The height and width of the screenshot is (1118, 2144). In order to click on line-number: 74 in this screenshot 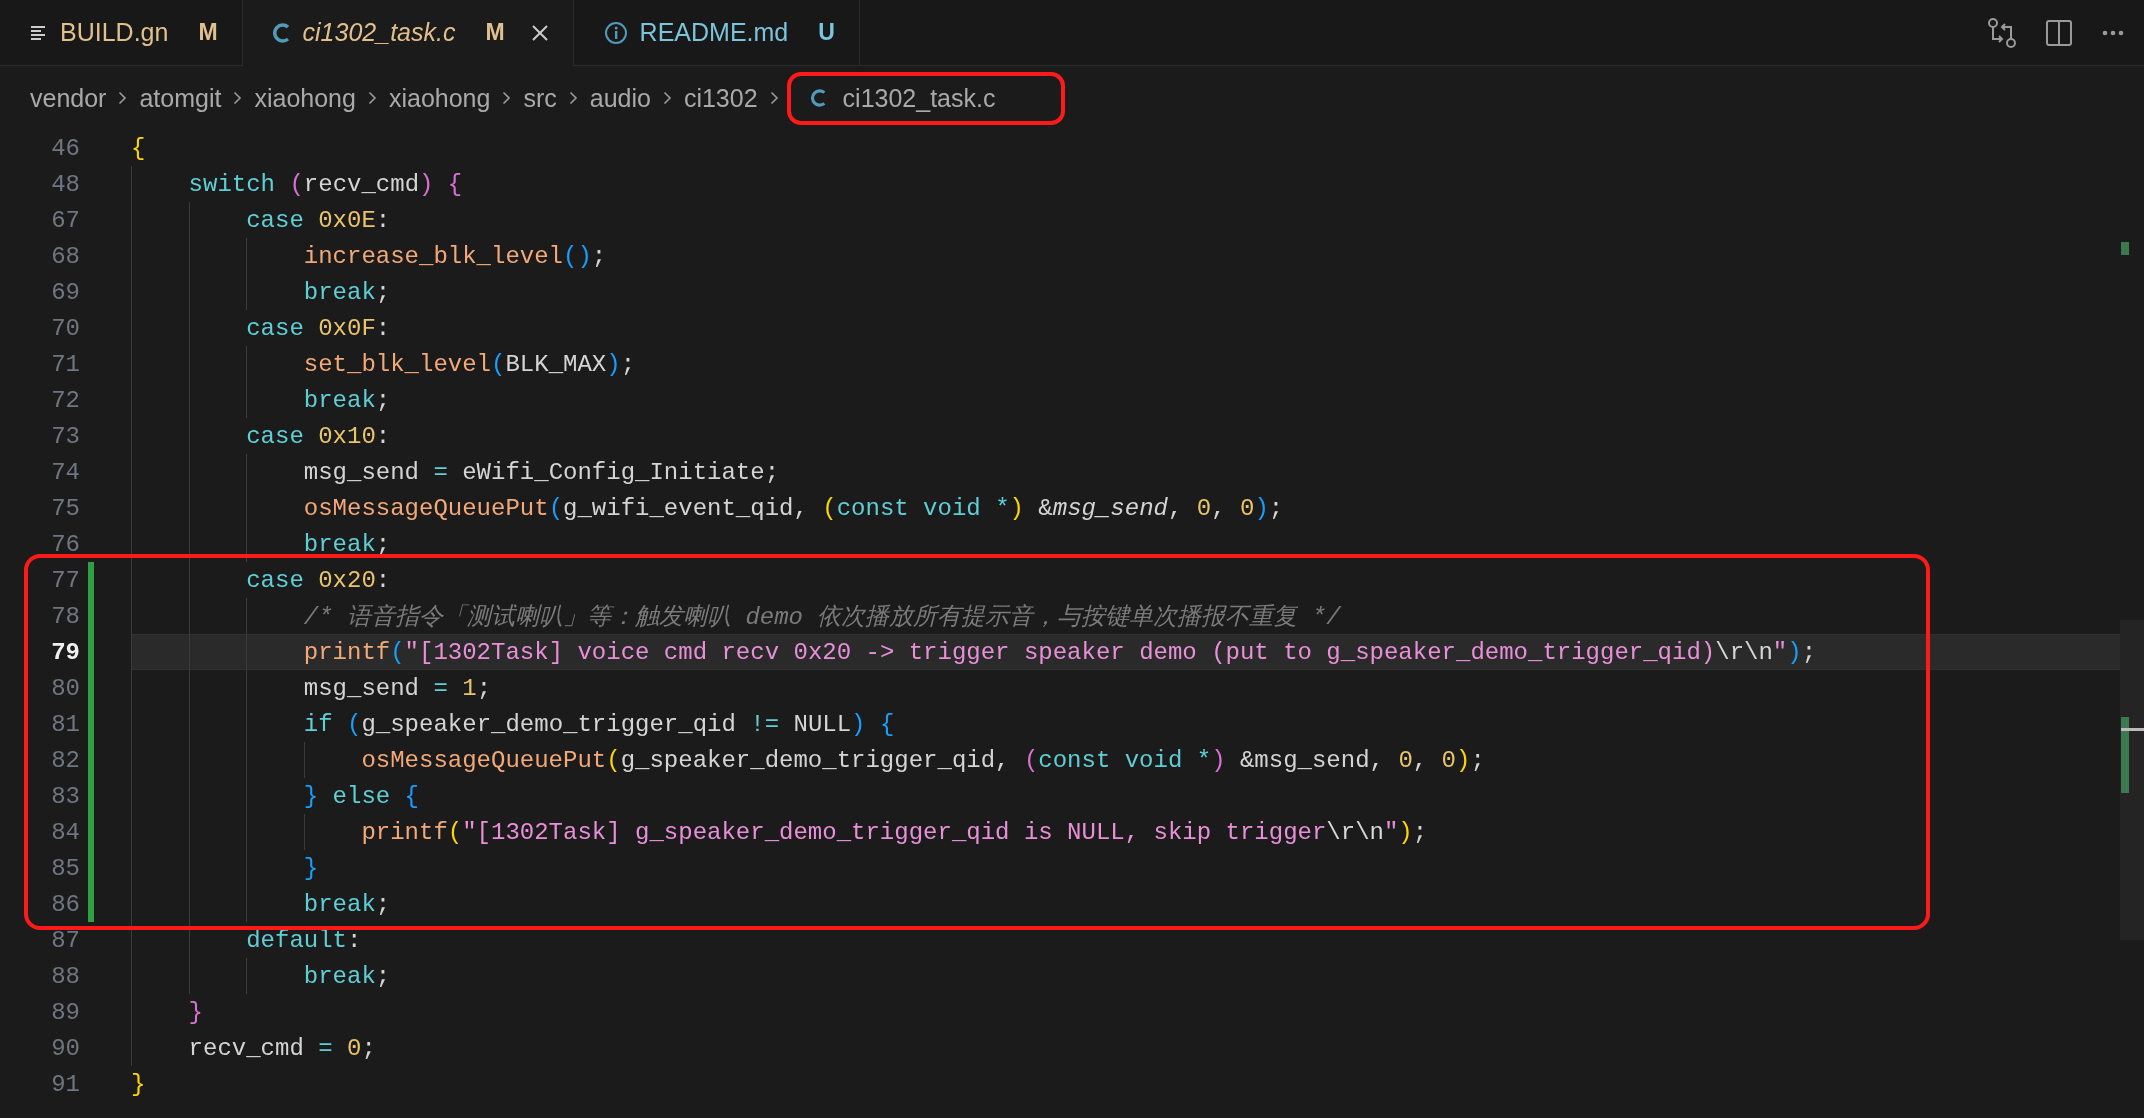, I will do `click(65, 472)`.